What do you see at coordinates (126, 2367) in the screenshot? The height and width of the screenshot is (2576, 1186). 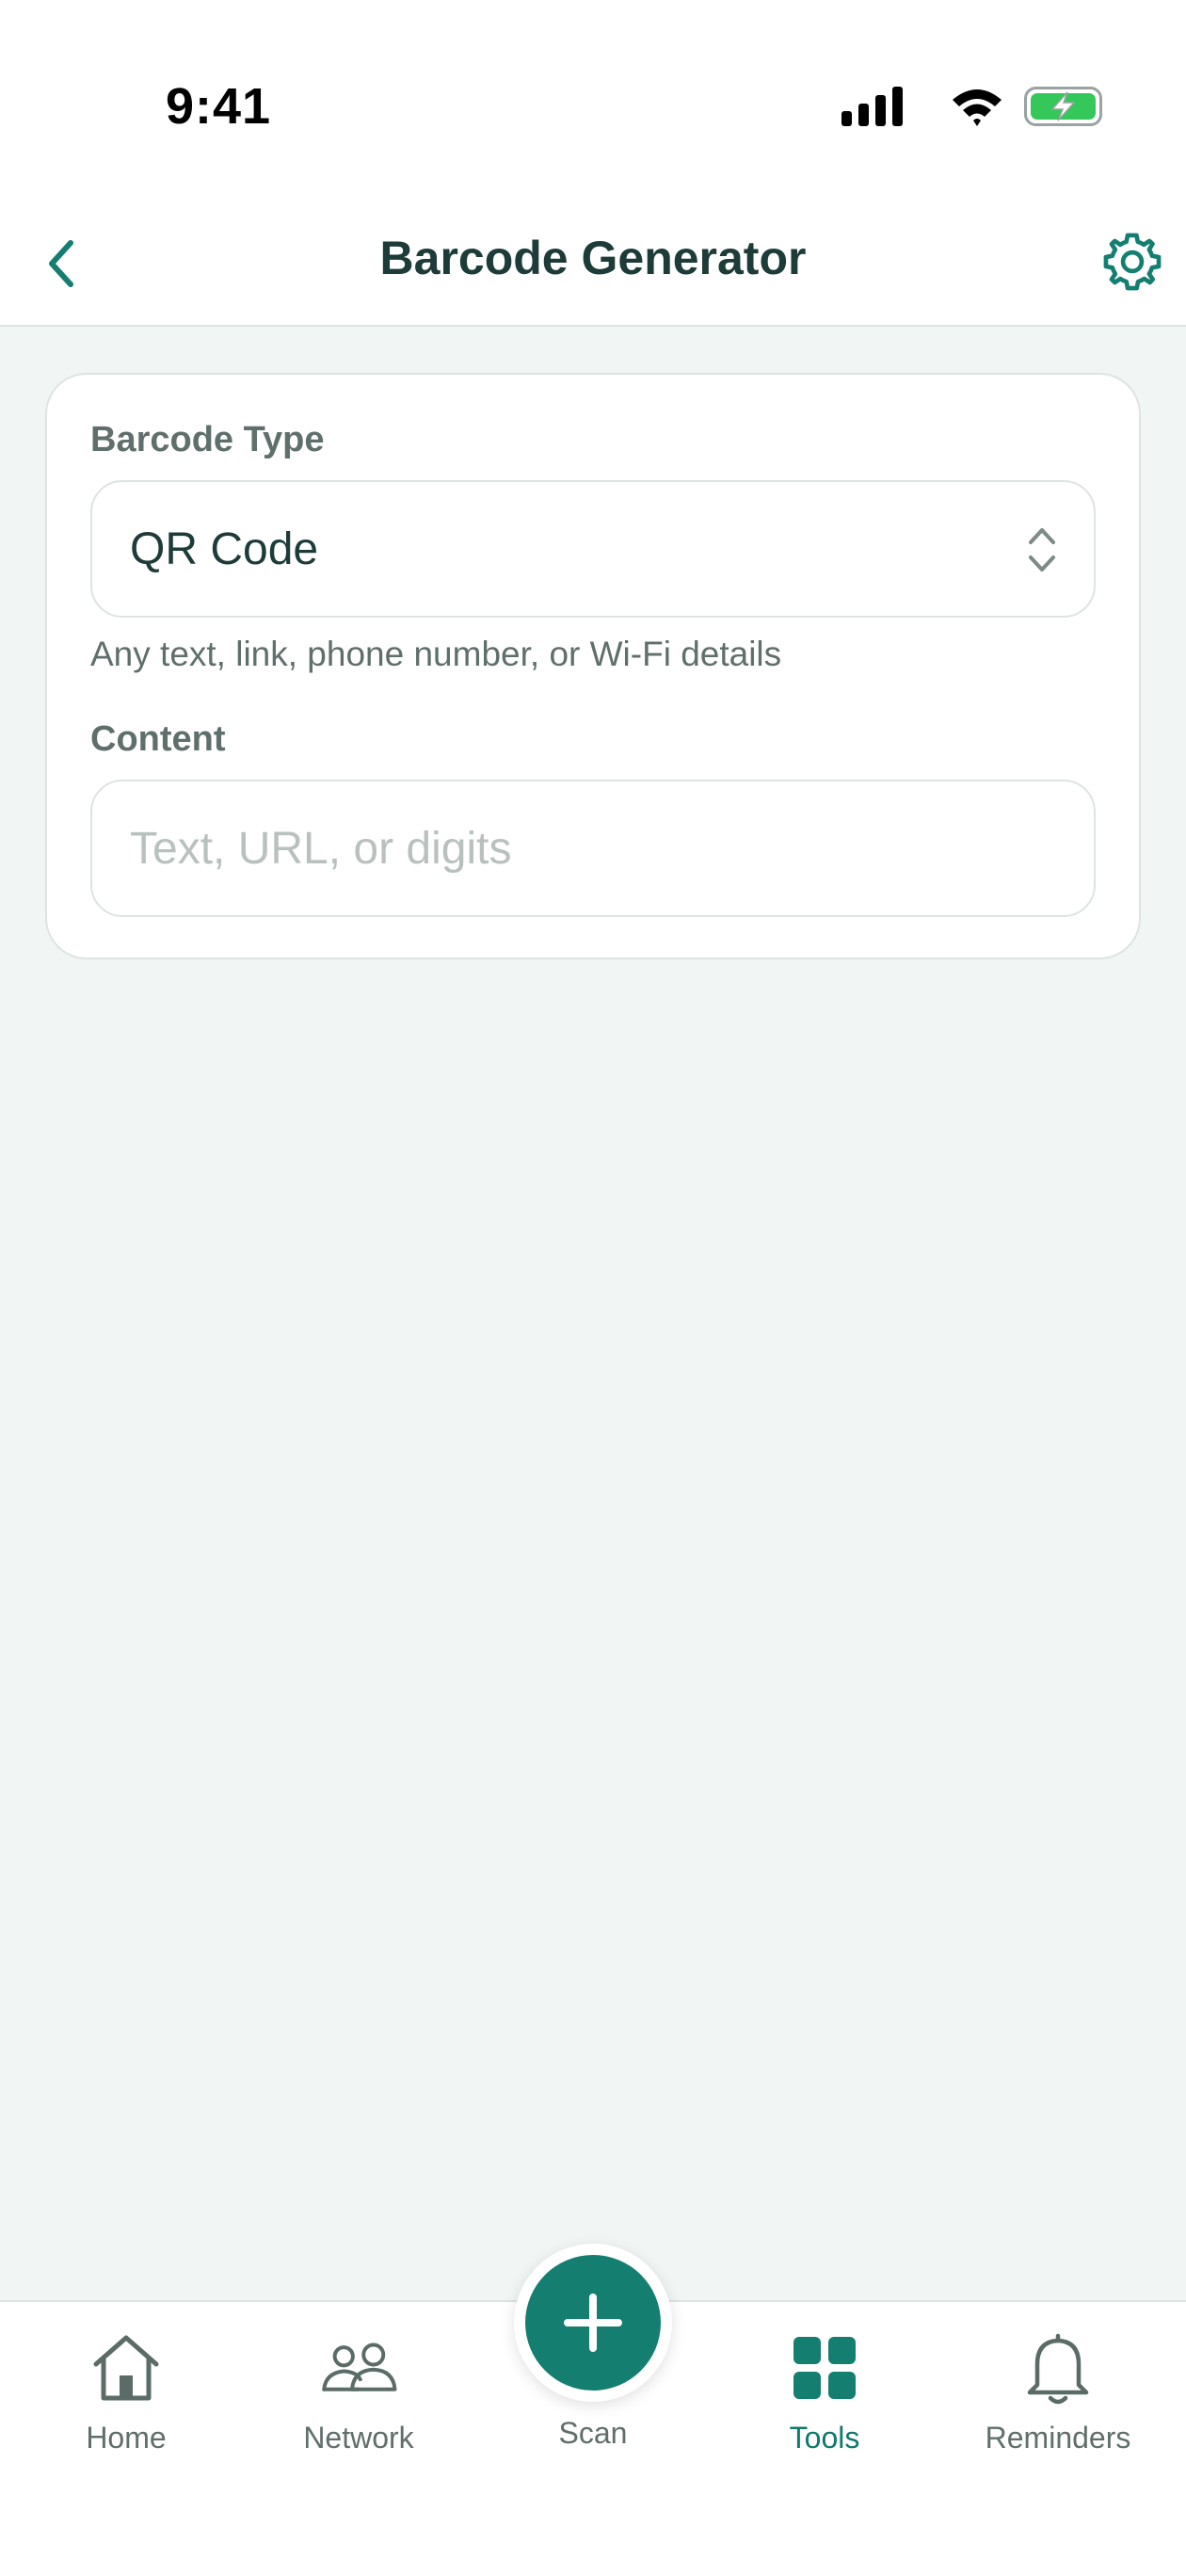 I see `house-icon` at bounding box center [126, 2367].